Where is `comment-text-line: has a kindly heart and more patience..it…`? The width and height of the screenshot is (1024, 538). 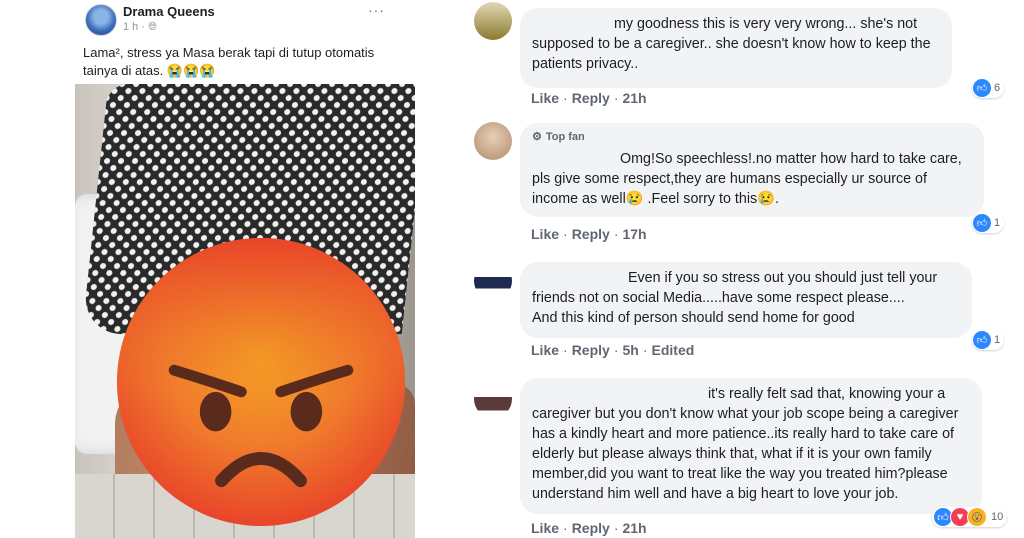 comment-text-line: has a kindly heart and more patience..it… is located at coordinates (743, 434).